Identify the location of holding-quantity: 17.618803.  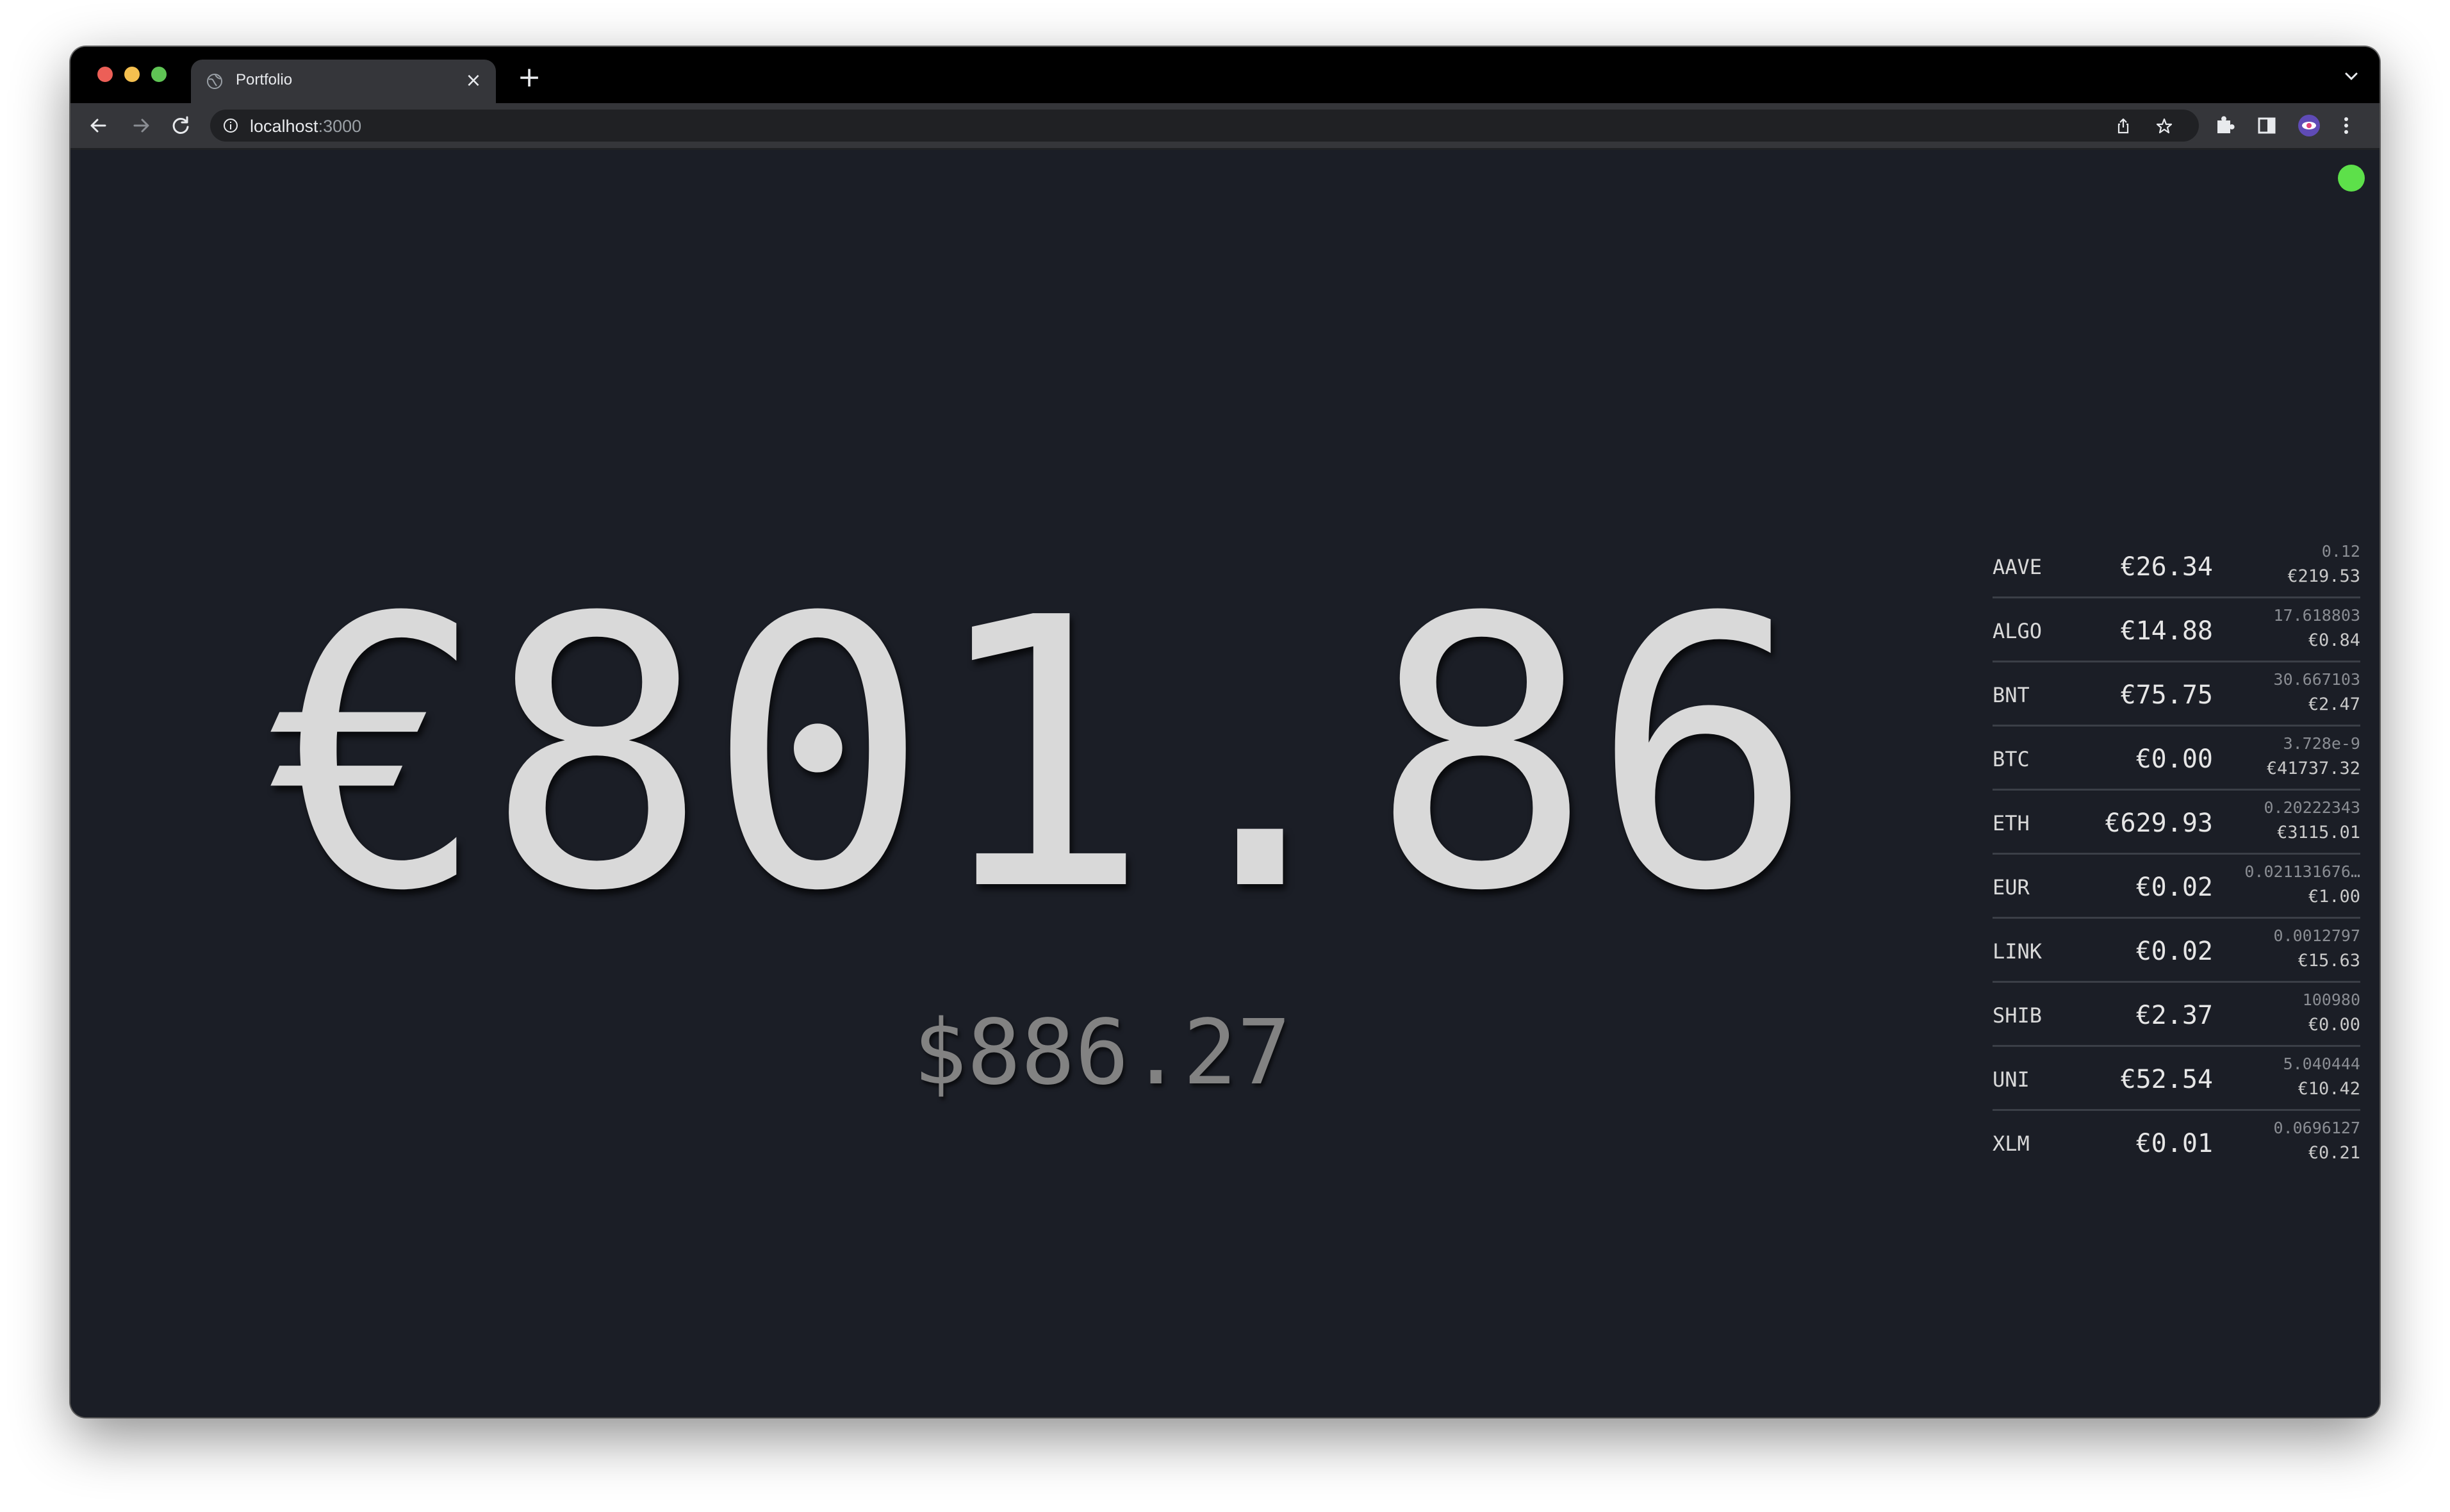
(2316, 615).